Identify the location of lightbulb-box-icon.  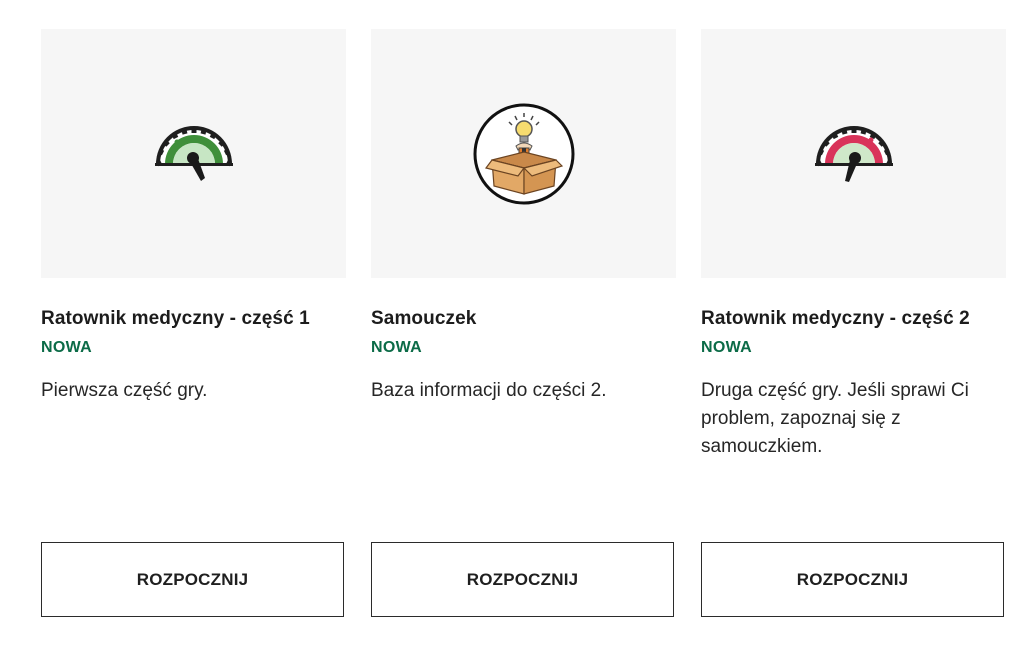
(523, 153).